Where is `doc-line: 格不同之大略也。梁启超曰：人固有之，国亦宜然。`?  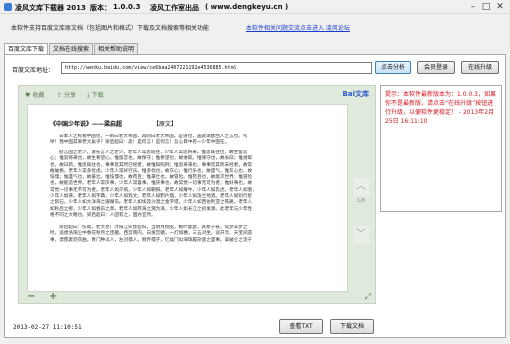 doc-line: 格不同之大略也。梁启超曰：人固有之，国亦宜然。 is located at coordinates (103, 215).